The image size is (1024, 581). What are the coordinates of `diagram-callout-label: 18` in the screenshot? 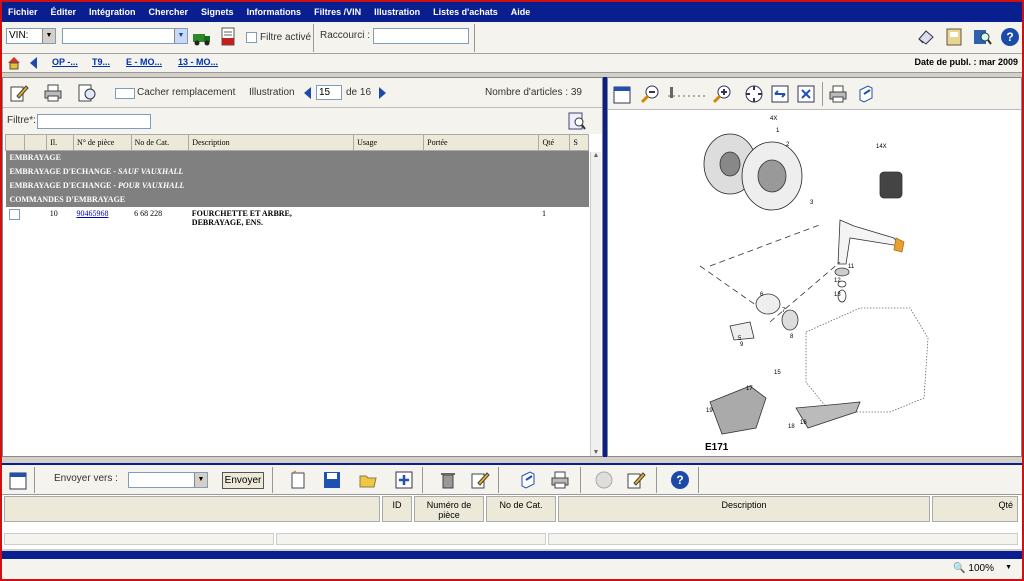 It's located at (791, 427).